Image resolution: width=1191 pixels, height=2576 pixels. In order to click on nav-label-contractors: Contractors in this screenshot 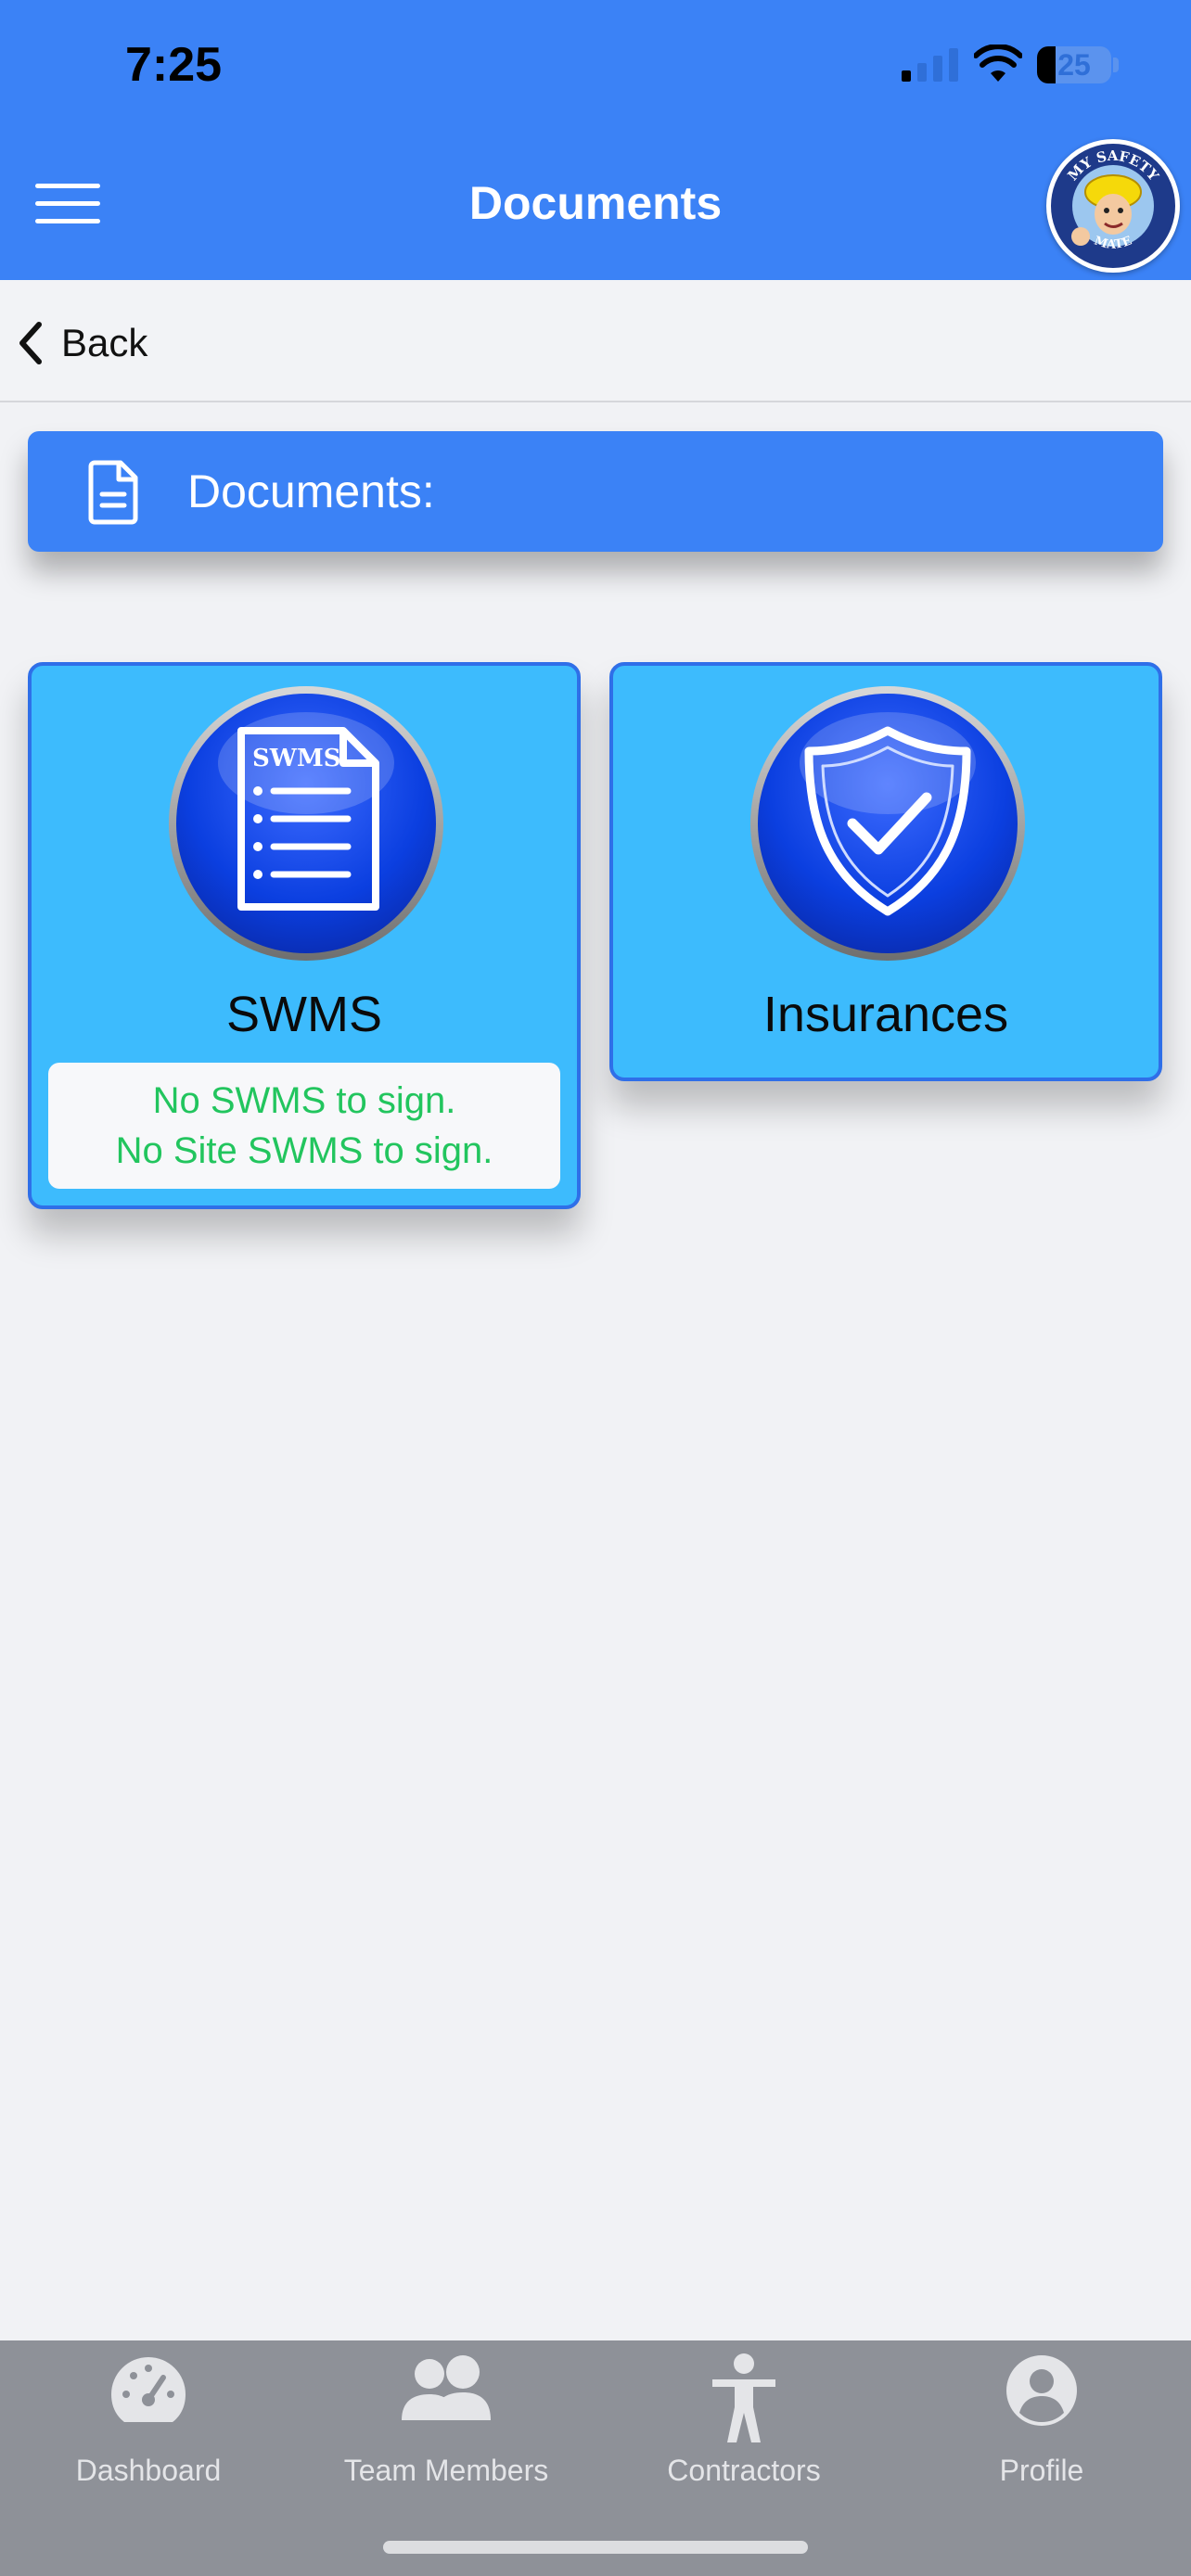, I will do `click(744, 2471)`.